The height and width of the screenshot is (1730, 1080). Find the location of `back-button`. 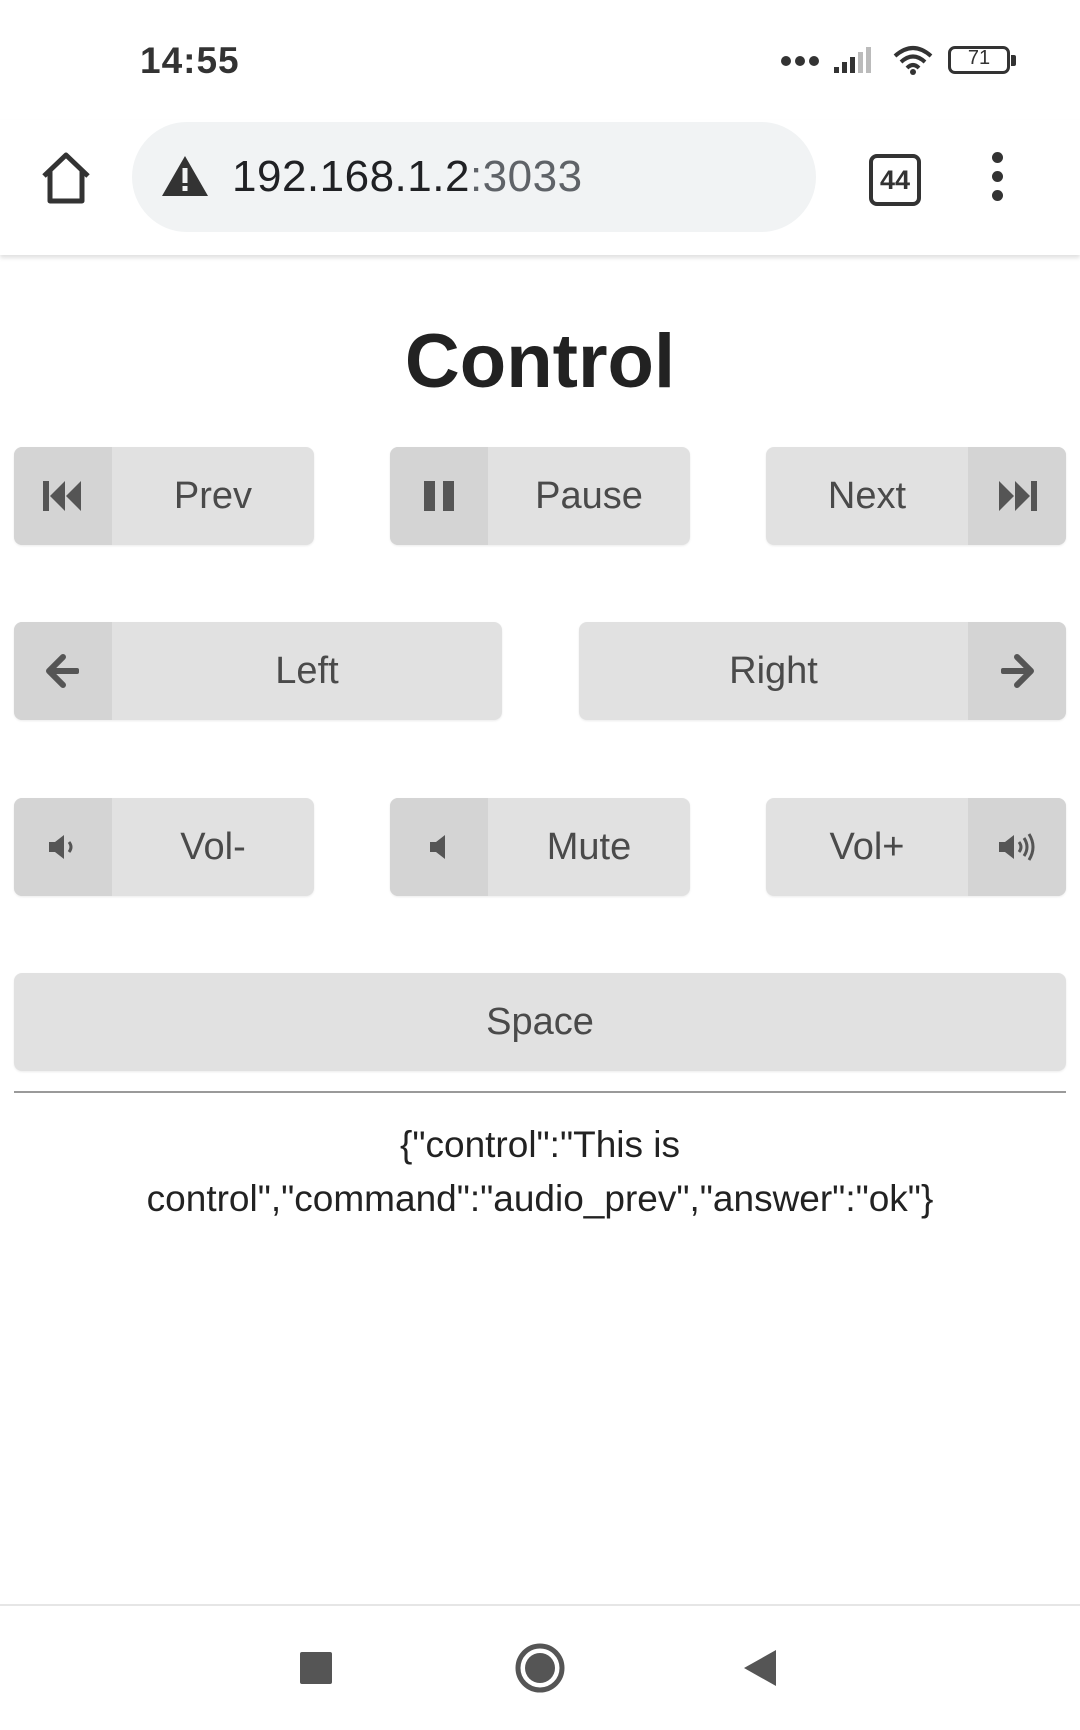

back-button is located at coordinates (760, 1668).